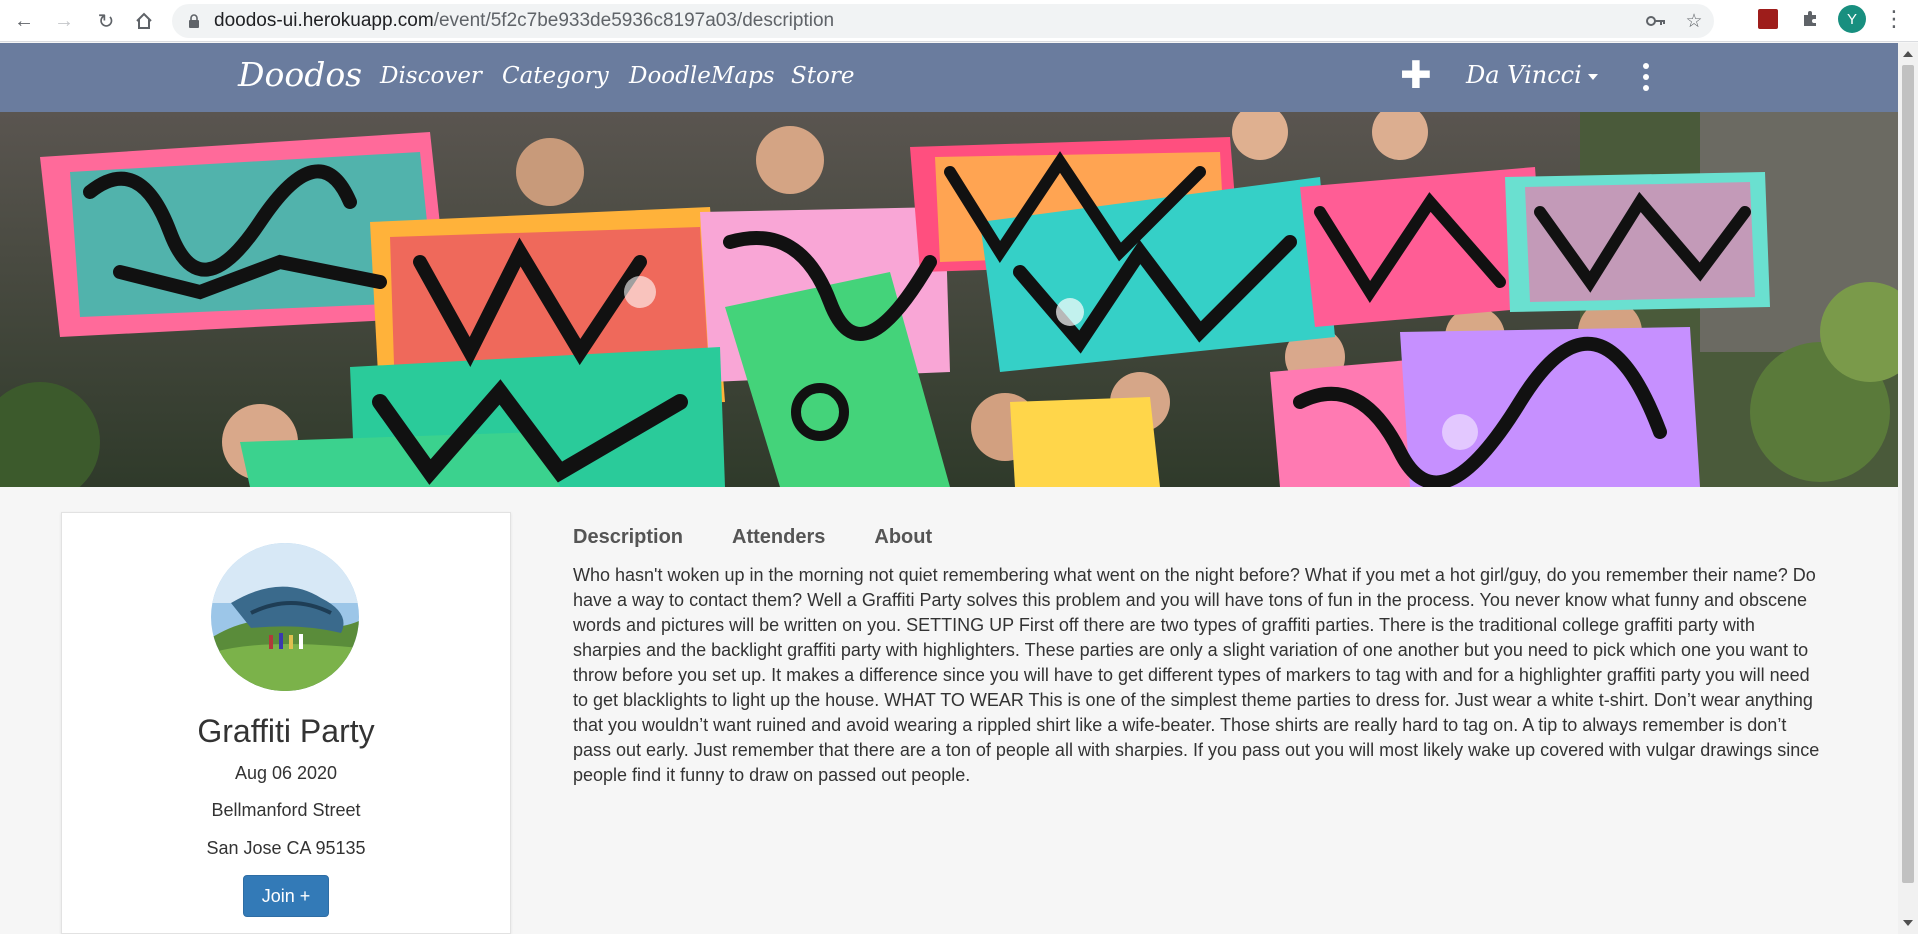 This screenshot has height=934, width=1918. What do you see at coordinates (555, 76) in the screenshot?
I see `nav-category: Category` at bounding box center [555, 76].